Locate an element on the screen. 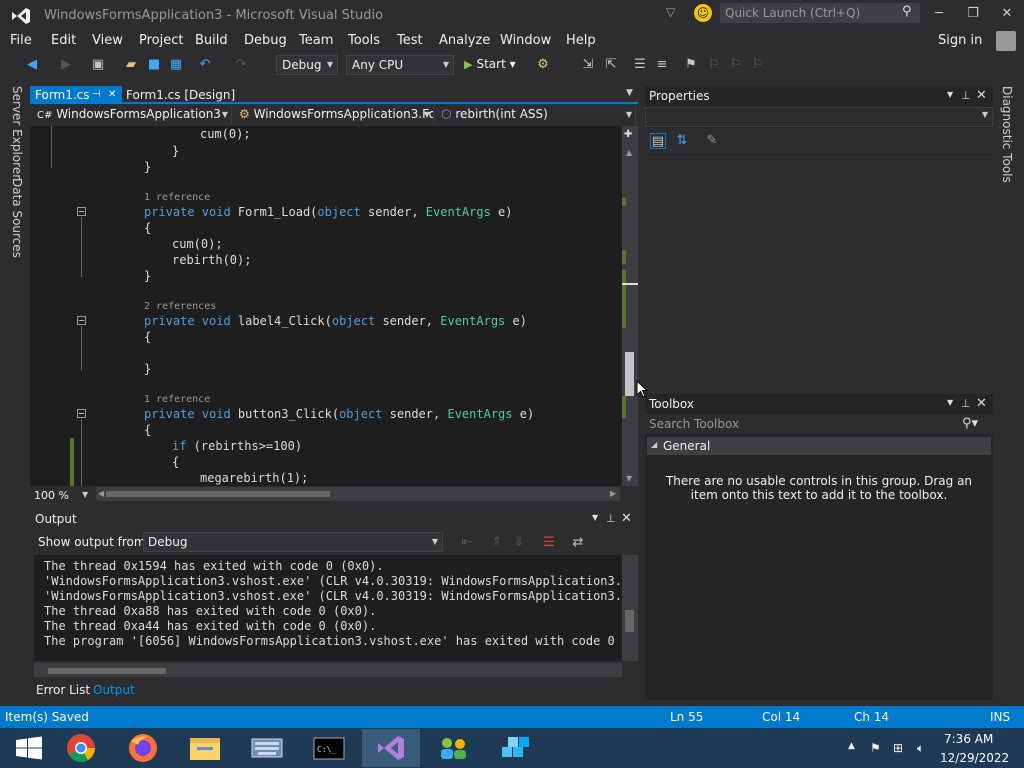 The image size is (1024, 768). menu-build: Build is located at coordinates (211, 40).